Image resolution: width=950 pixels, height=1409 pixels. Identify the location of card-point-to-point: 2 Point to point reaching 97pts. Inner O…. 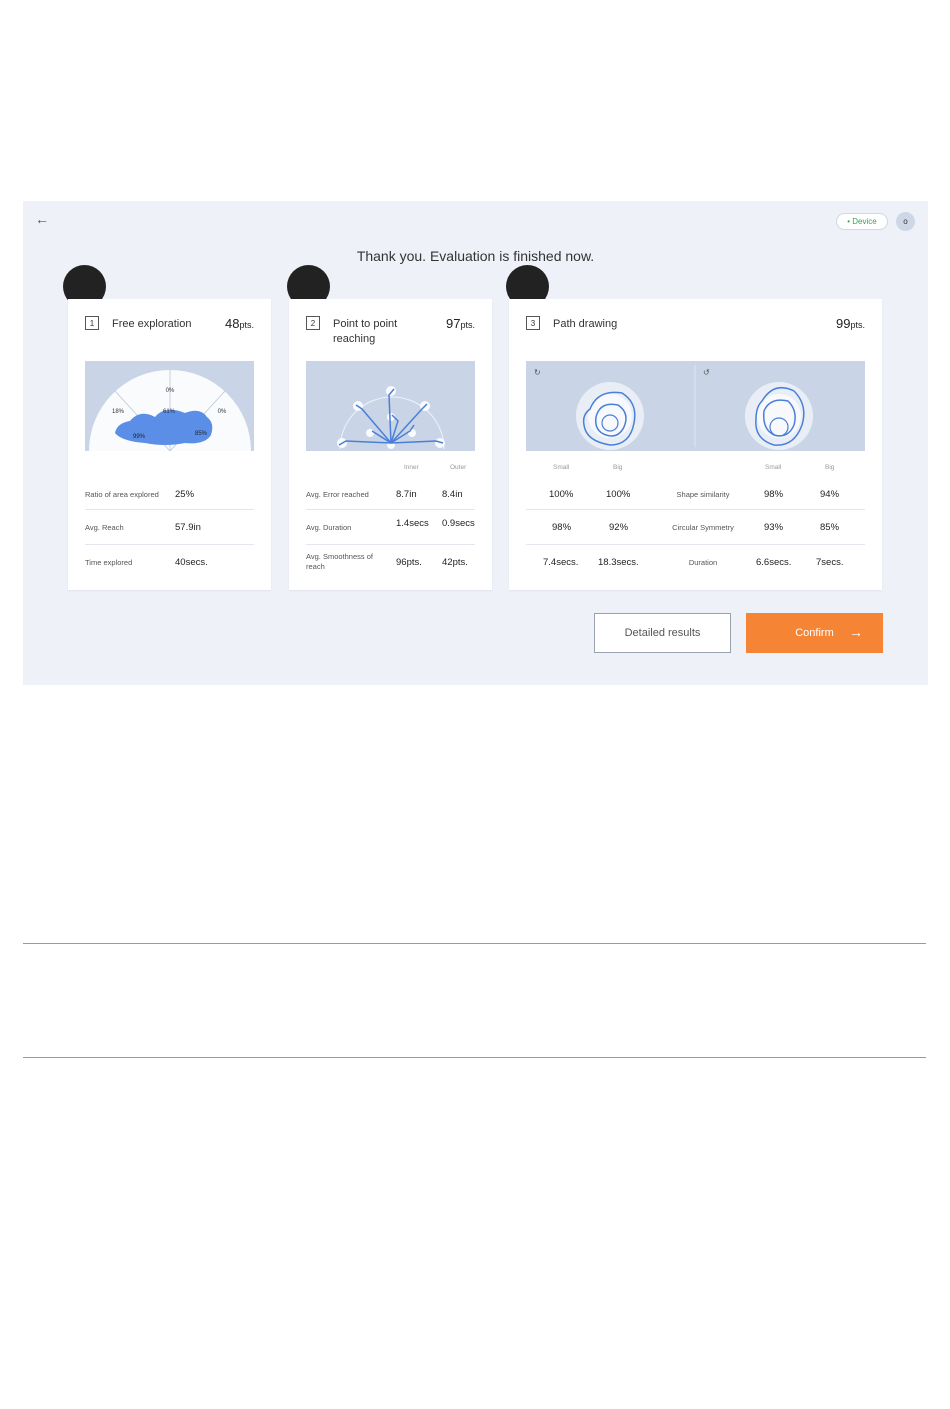
(390, 444).